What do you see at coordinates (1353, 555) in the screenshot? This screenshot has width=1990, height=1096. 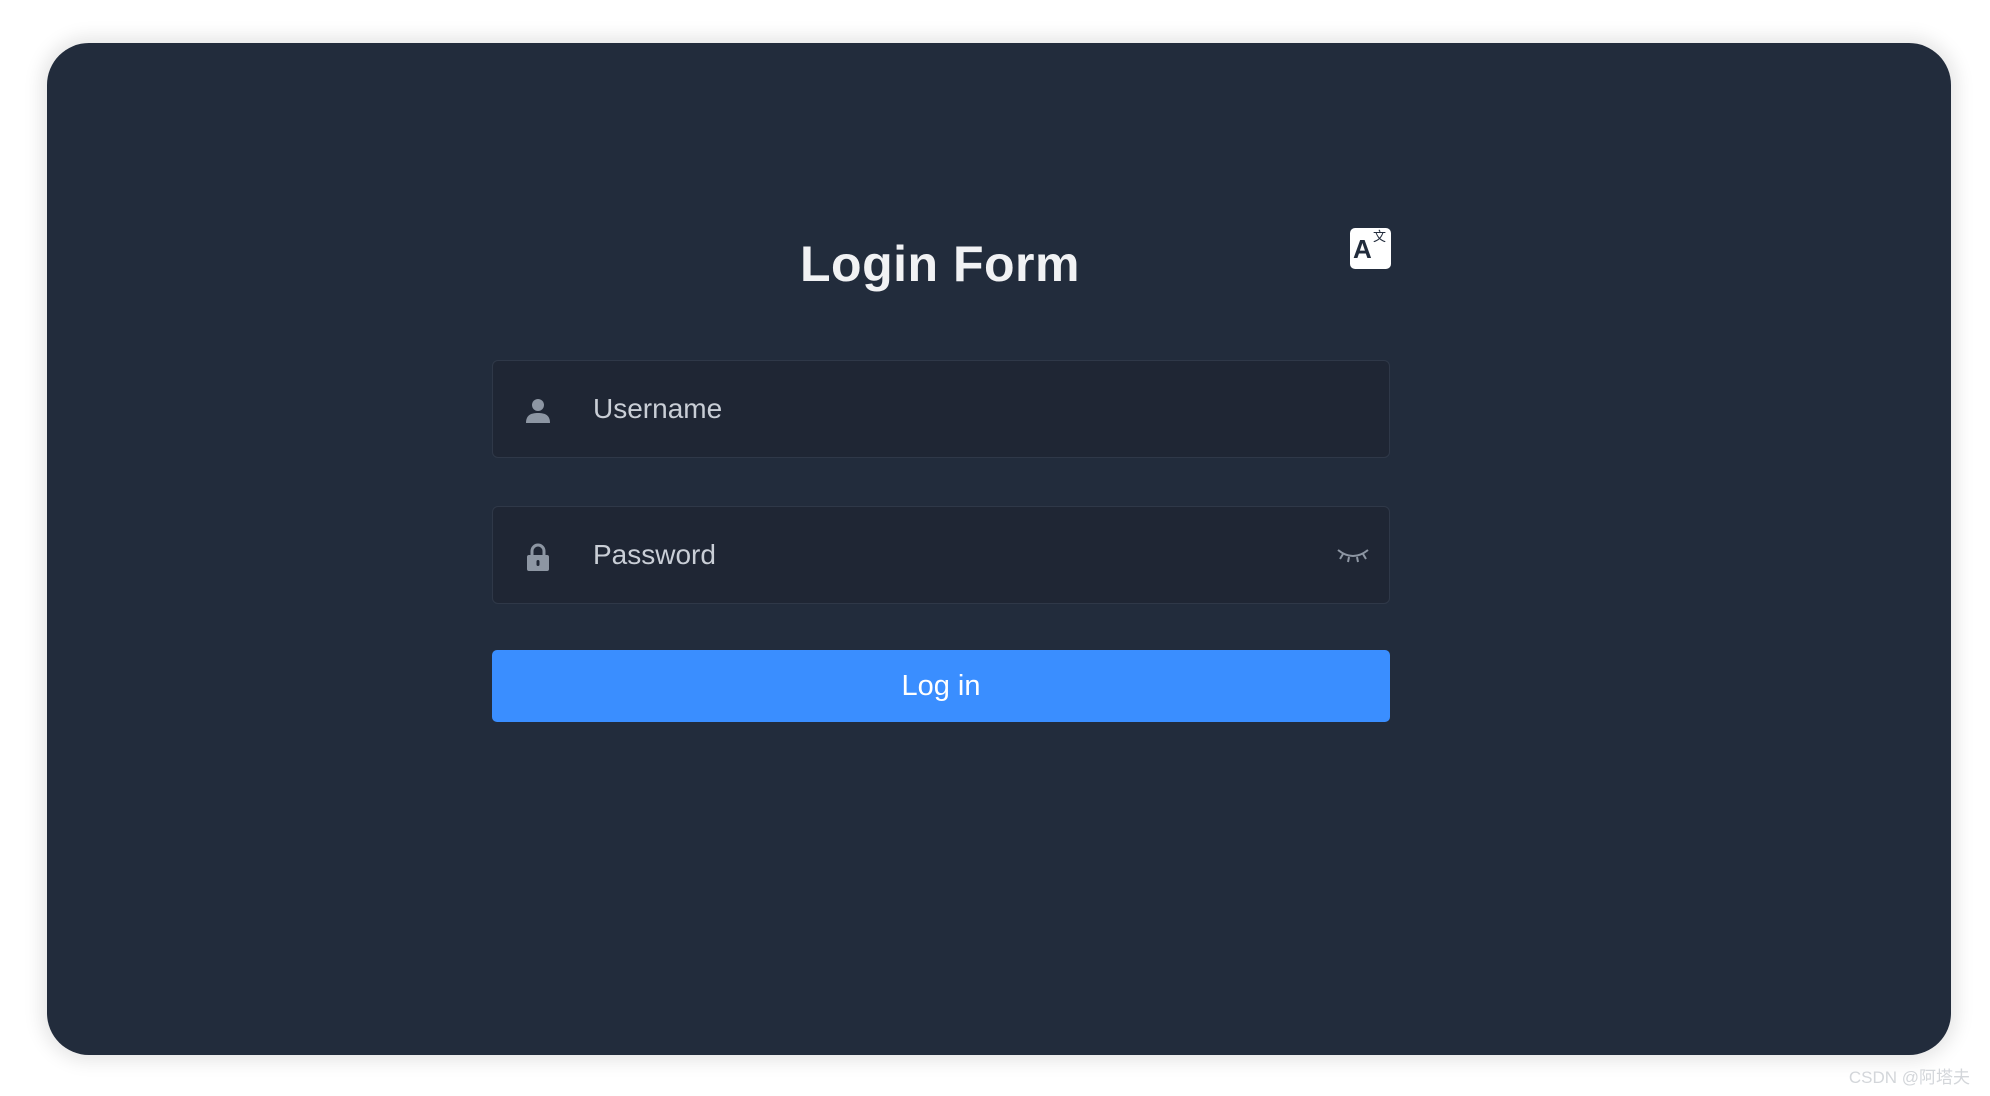 I see `eye-closed-icon` at bounding box center [1353, 555].